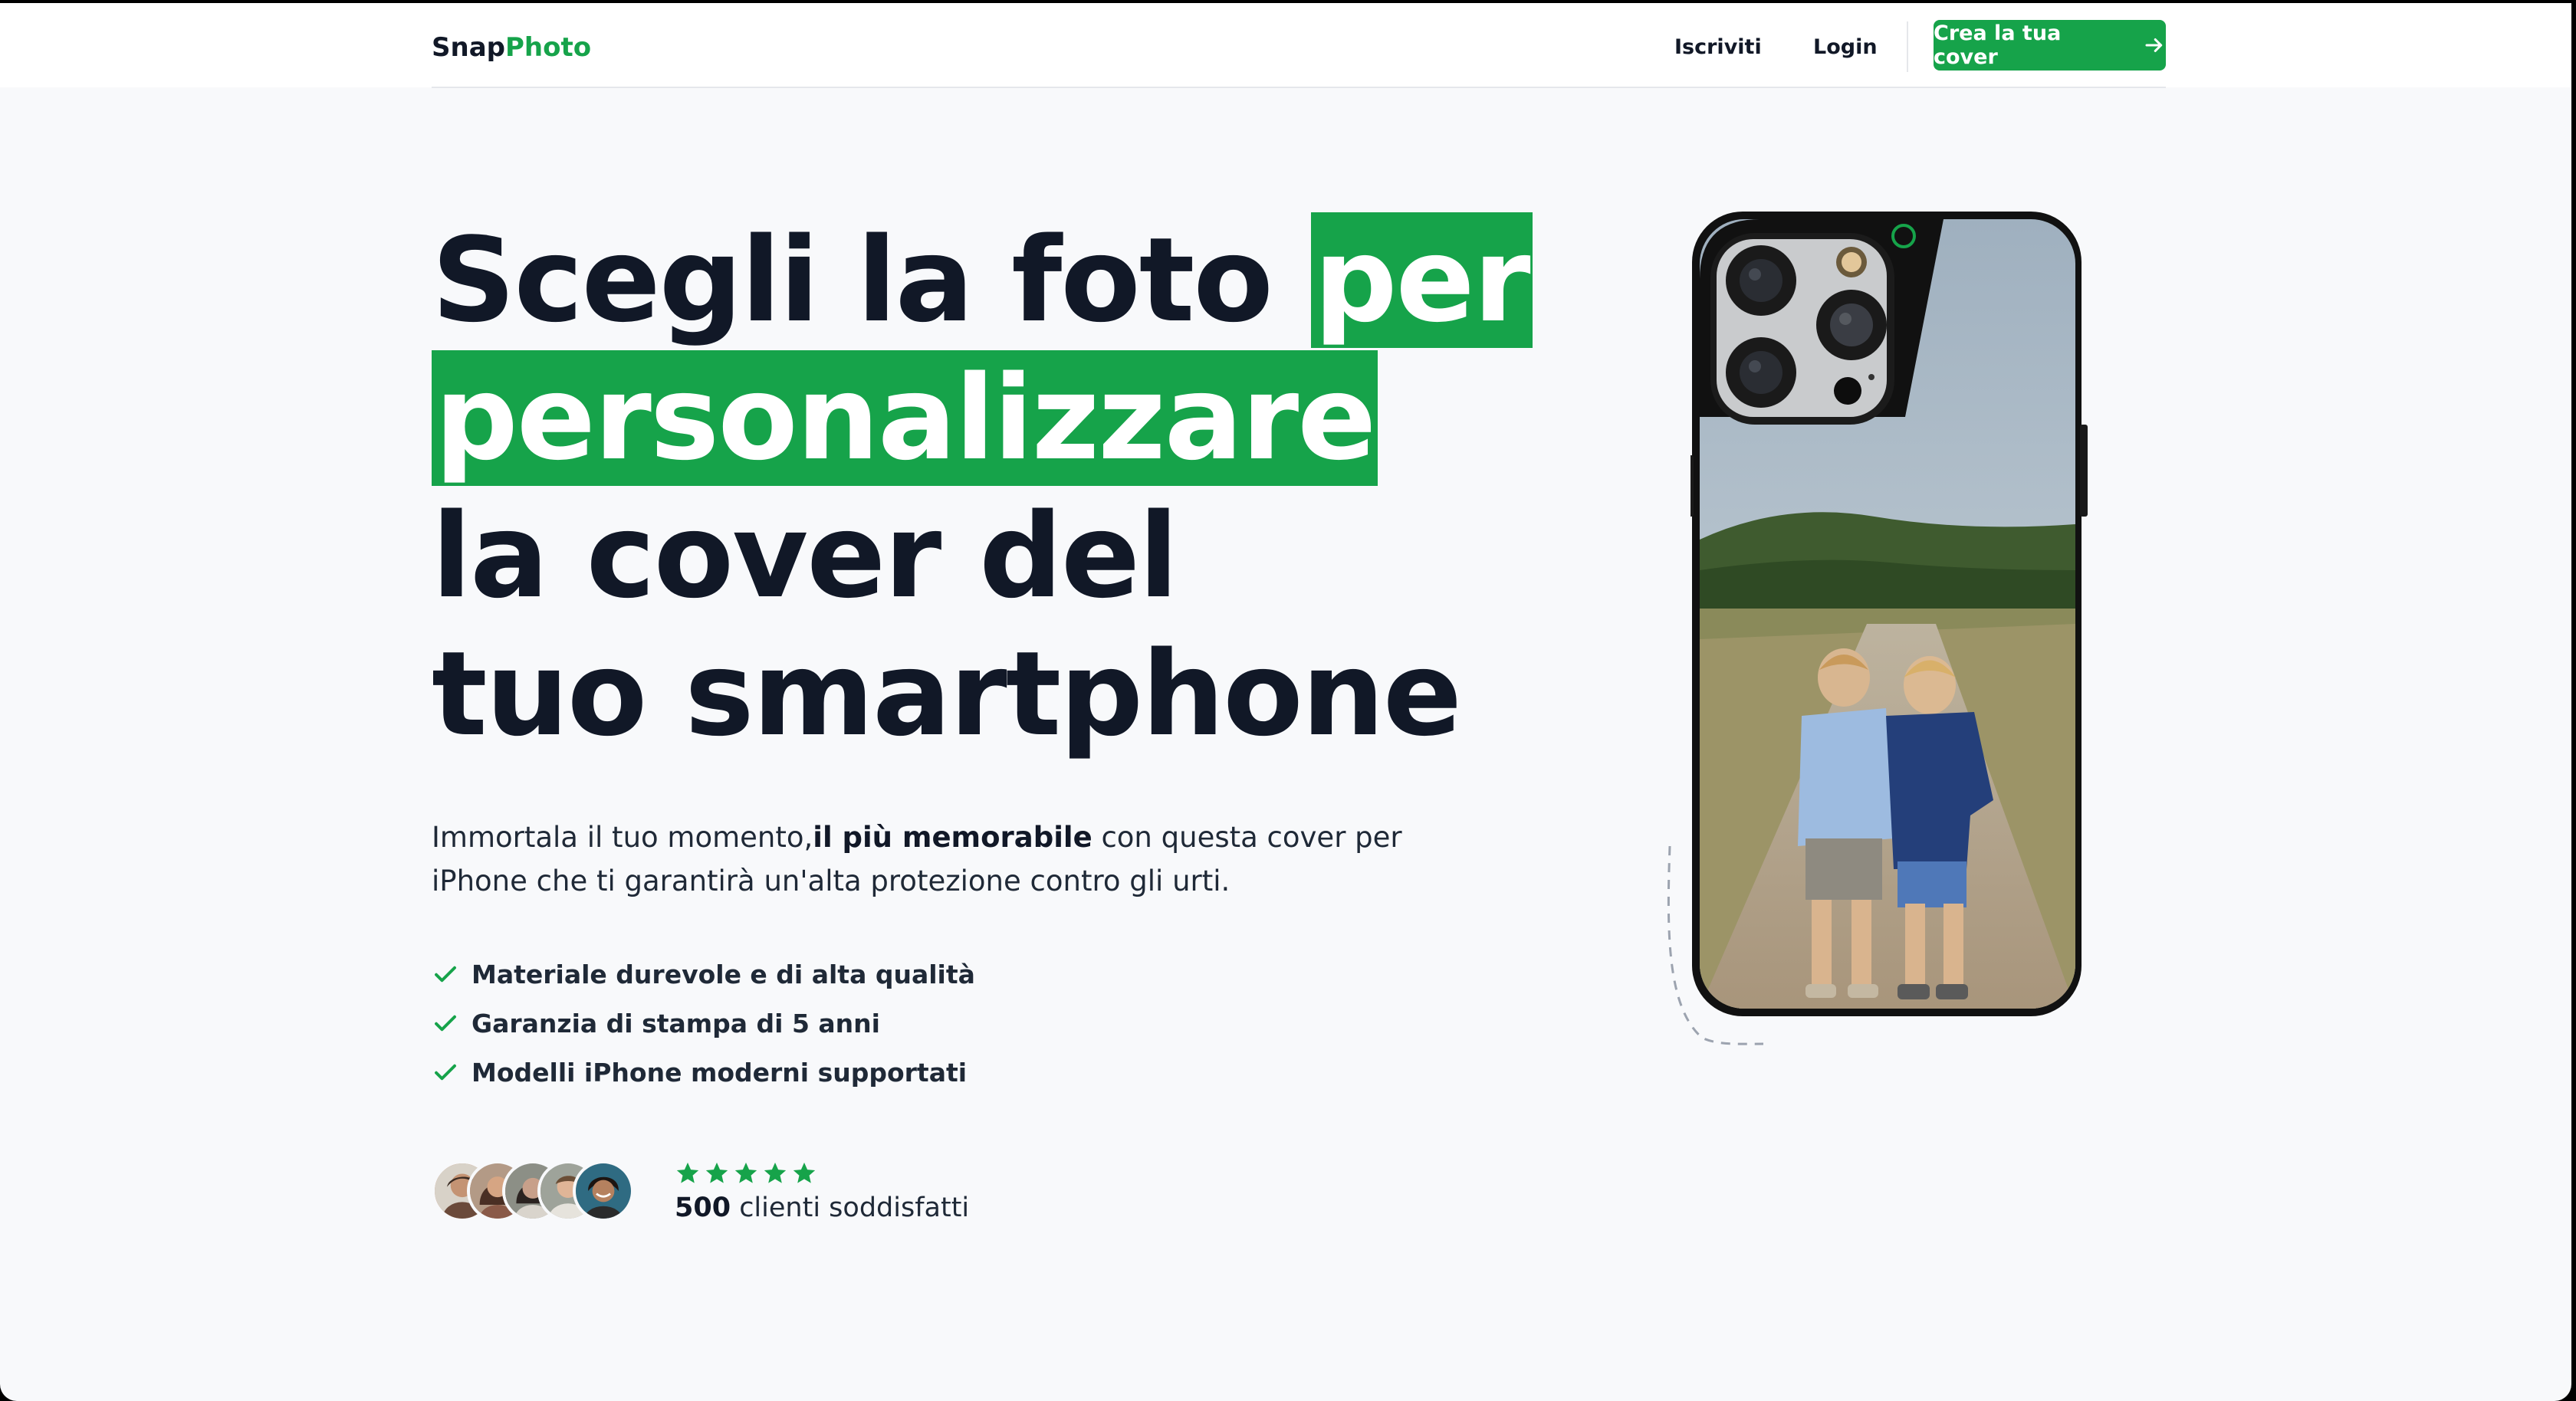 This screenshot has height=1401, width=2576. What do you see at coordinates (720, 1072) in the screenshot?
I see `feature-label: Modelli iPhone moderni supportati` at bounding box center [720, 1072].